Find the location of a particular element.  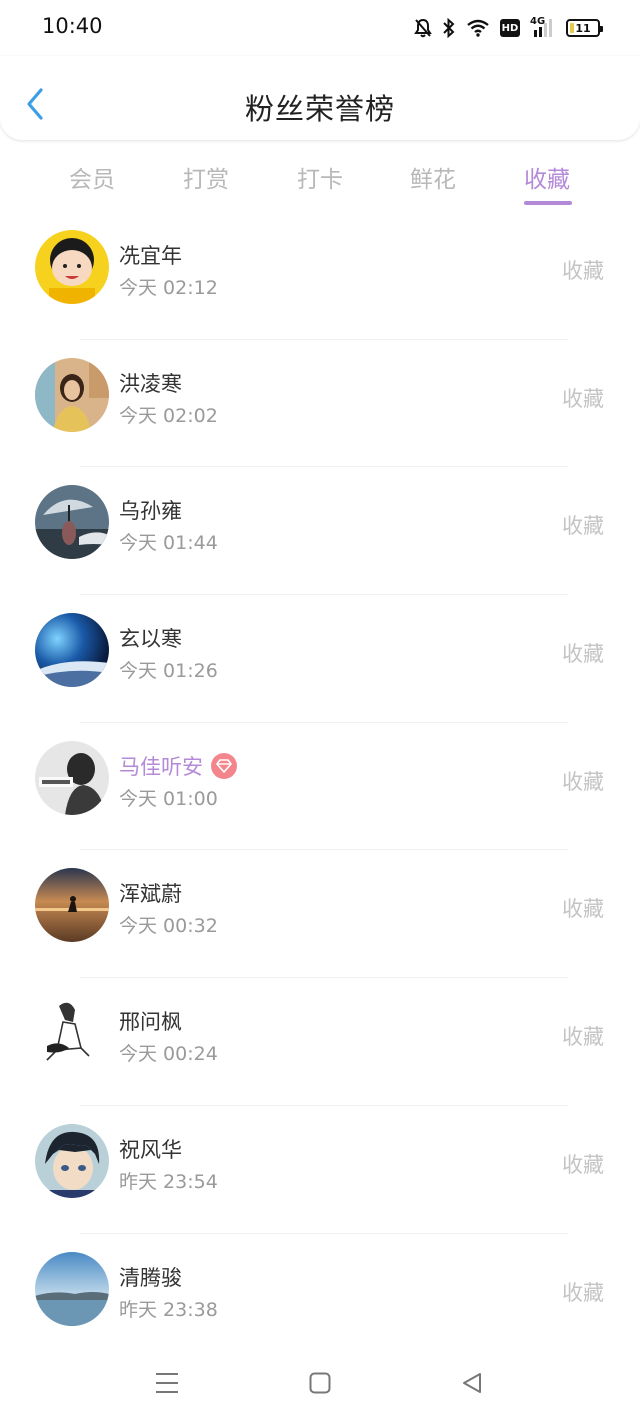

fan-name-text: 祝风华 is located at coordinates (150, 1149).